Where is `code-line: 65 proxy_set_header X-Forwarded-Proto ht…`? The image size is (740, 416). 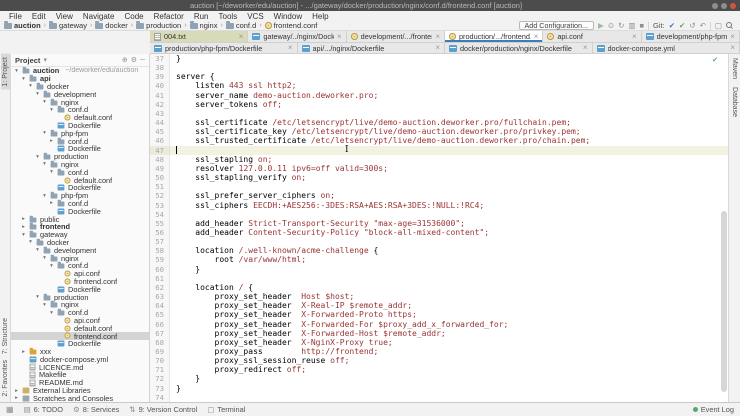 code-line: 65 proxy_set_header X-Forwarded-Proto ht… is located at coordinates (439, 315).